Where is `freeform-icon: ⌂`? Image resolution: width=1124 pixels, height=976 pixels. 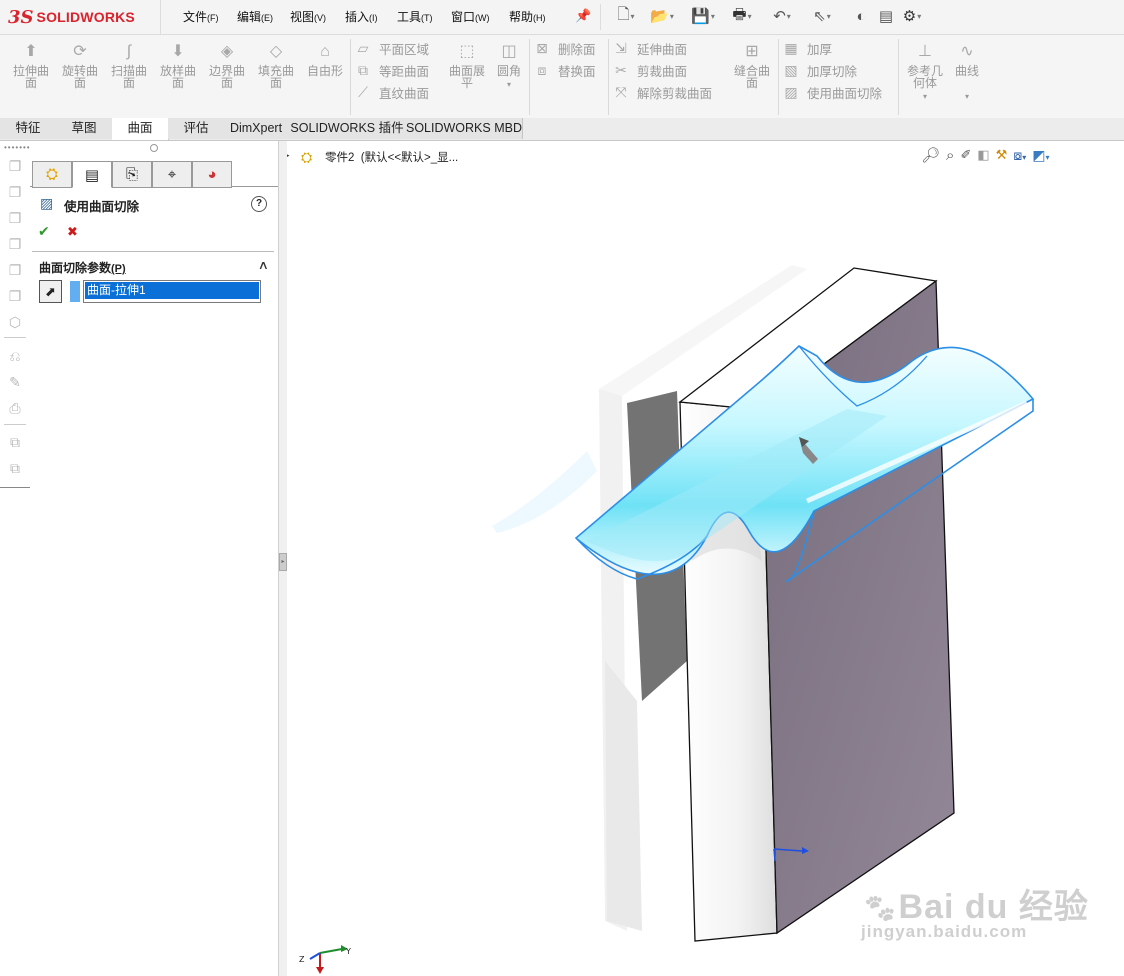
freeform-icon: ⌂ is located at coordinates (325, 51).